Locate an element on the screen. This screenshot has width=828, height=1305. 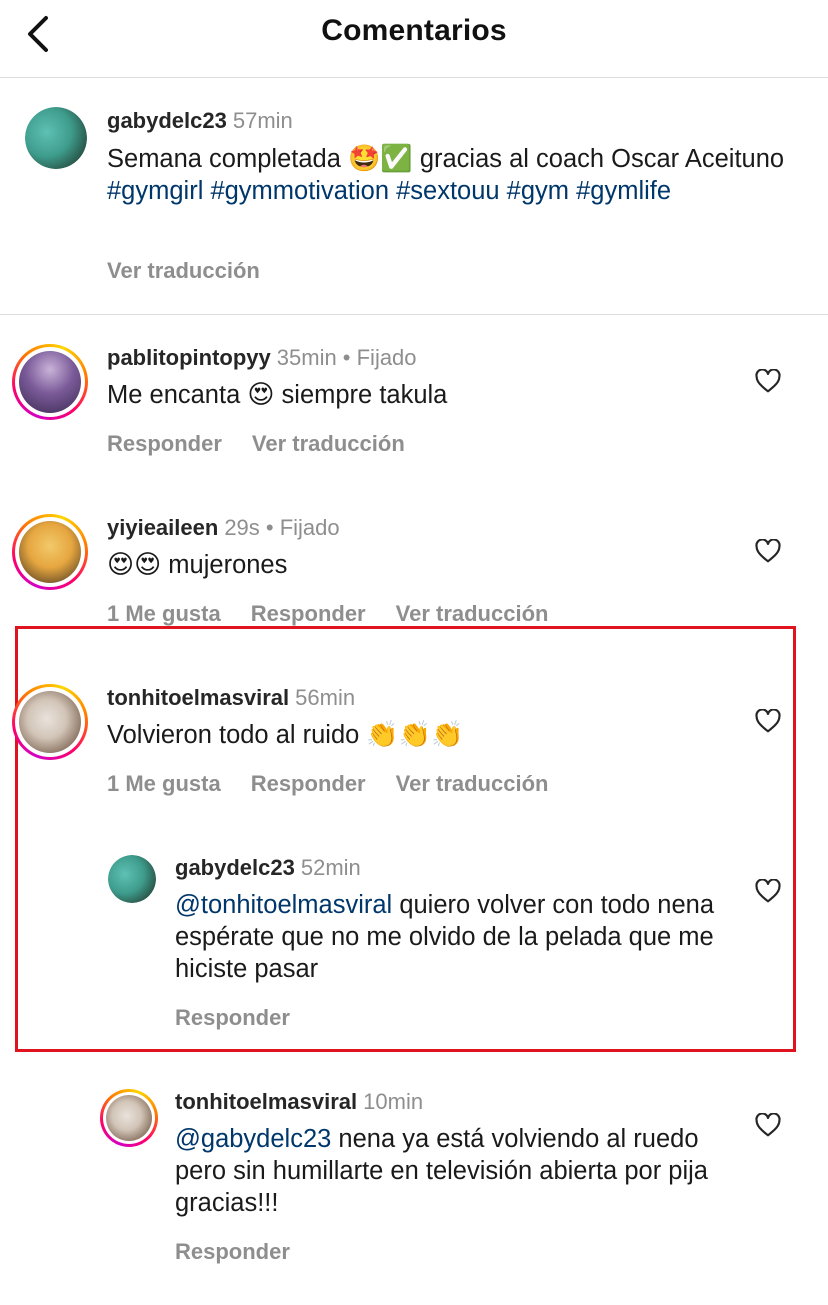
caption-username: gabydelc23 57min is located at coordinates (200, 121).